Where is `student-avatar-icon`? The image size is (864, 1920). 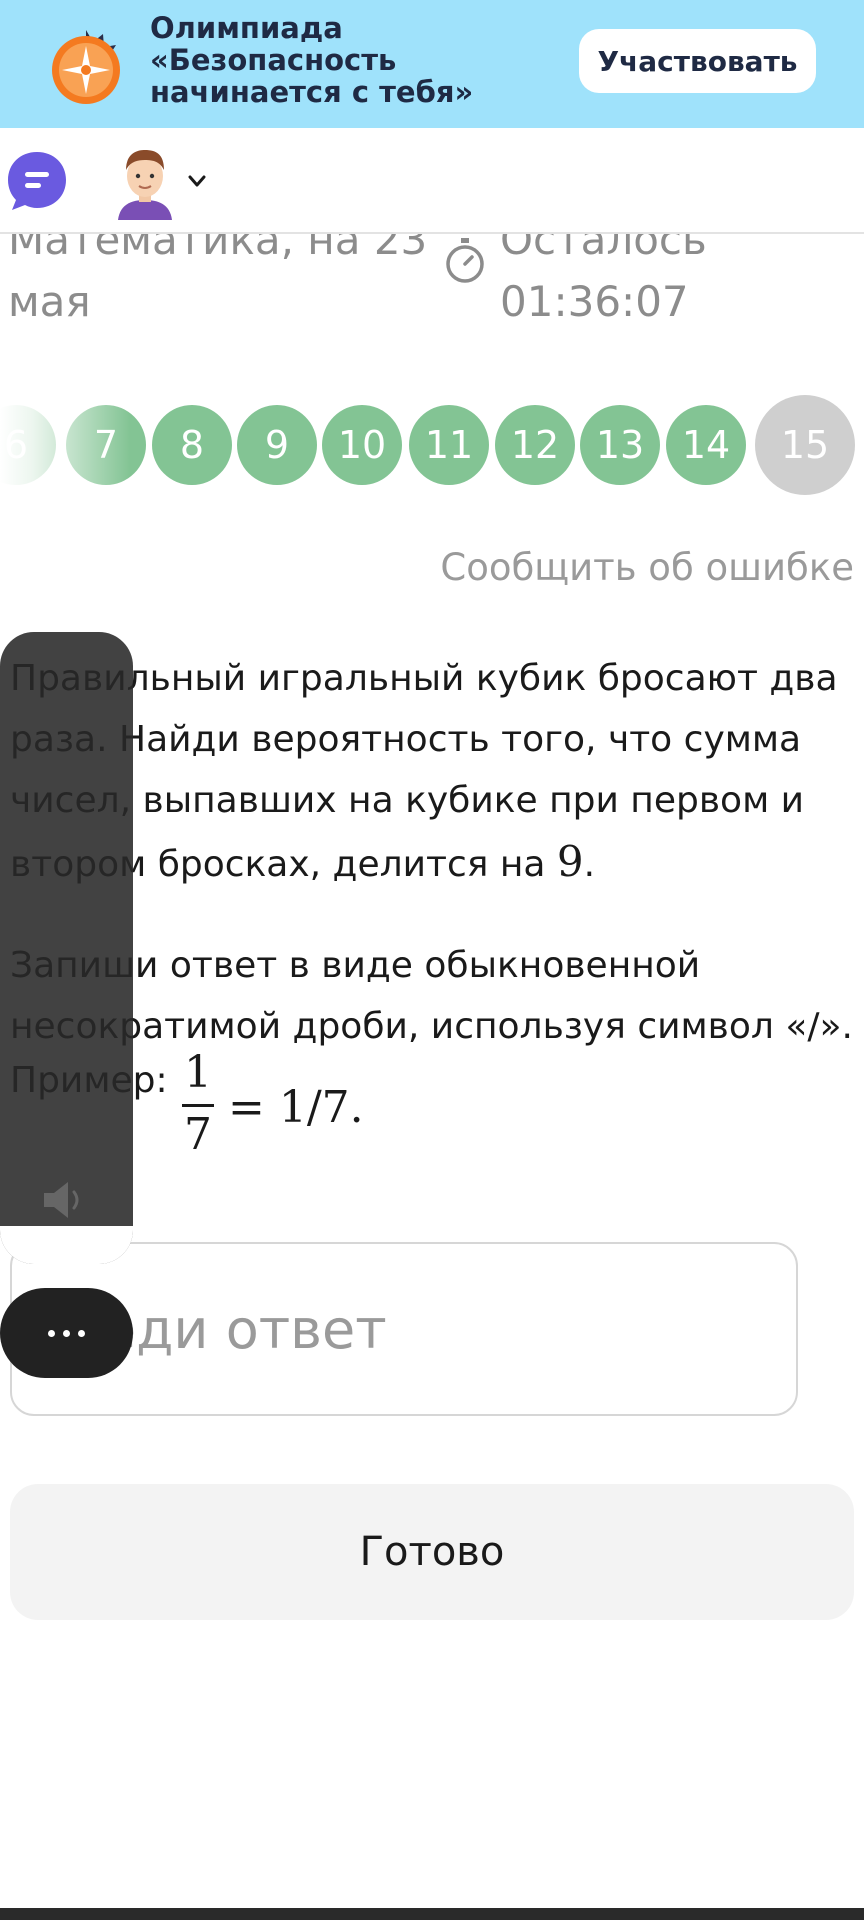 student-avatar-icon is located at coordinates (145, 182).